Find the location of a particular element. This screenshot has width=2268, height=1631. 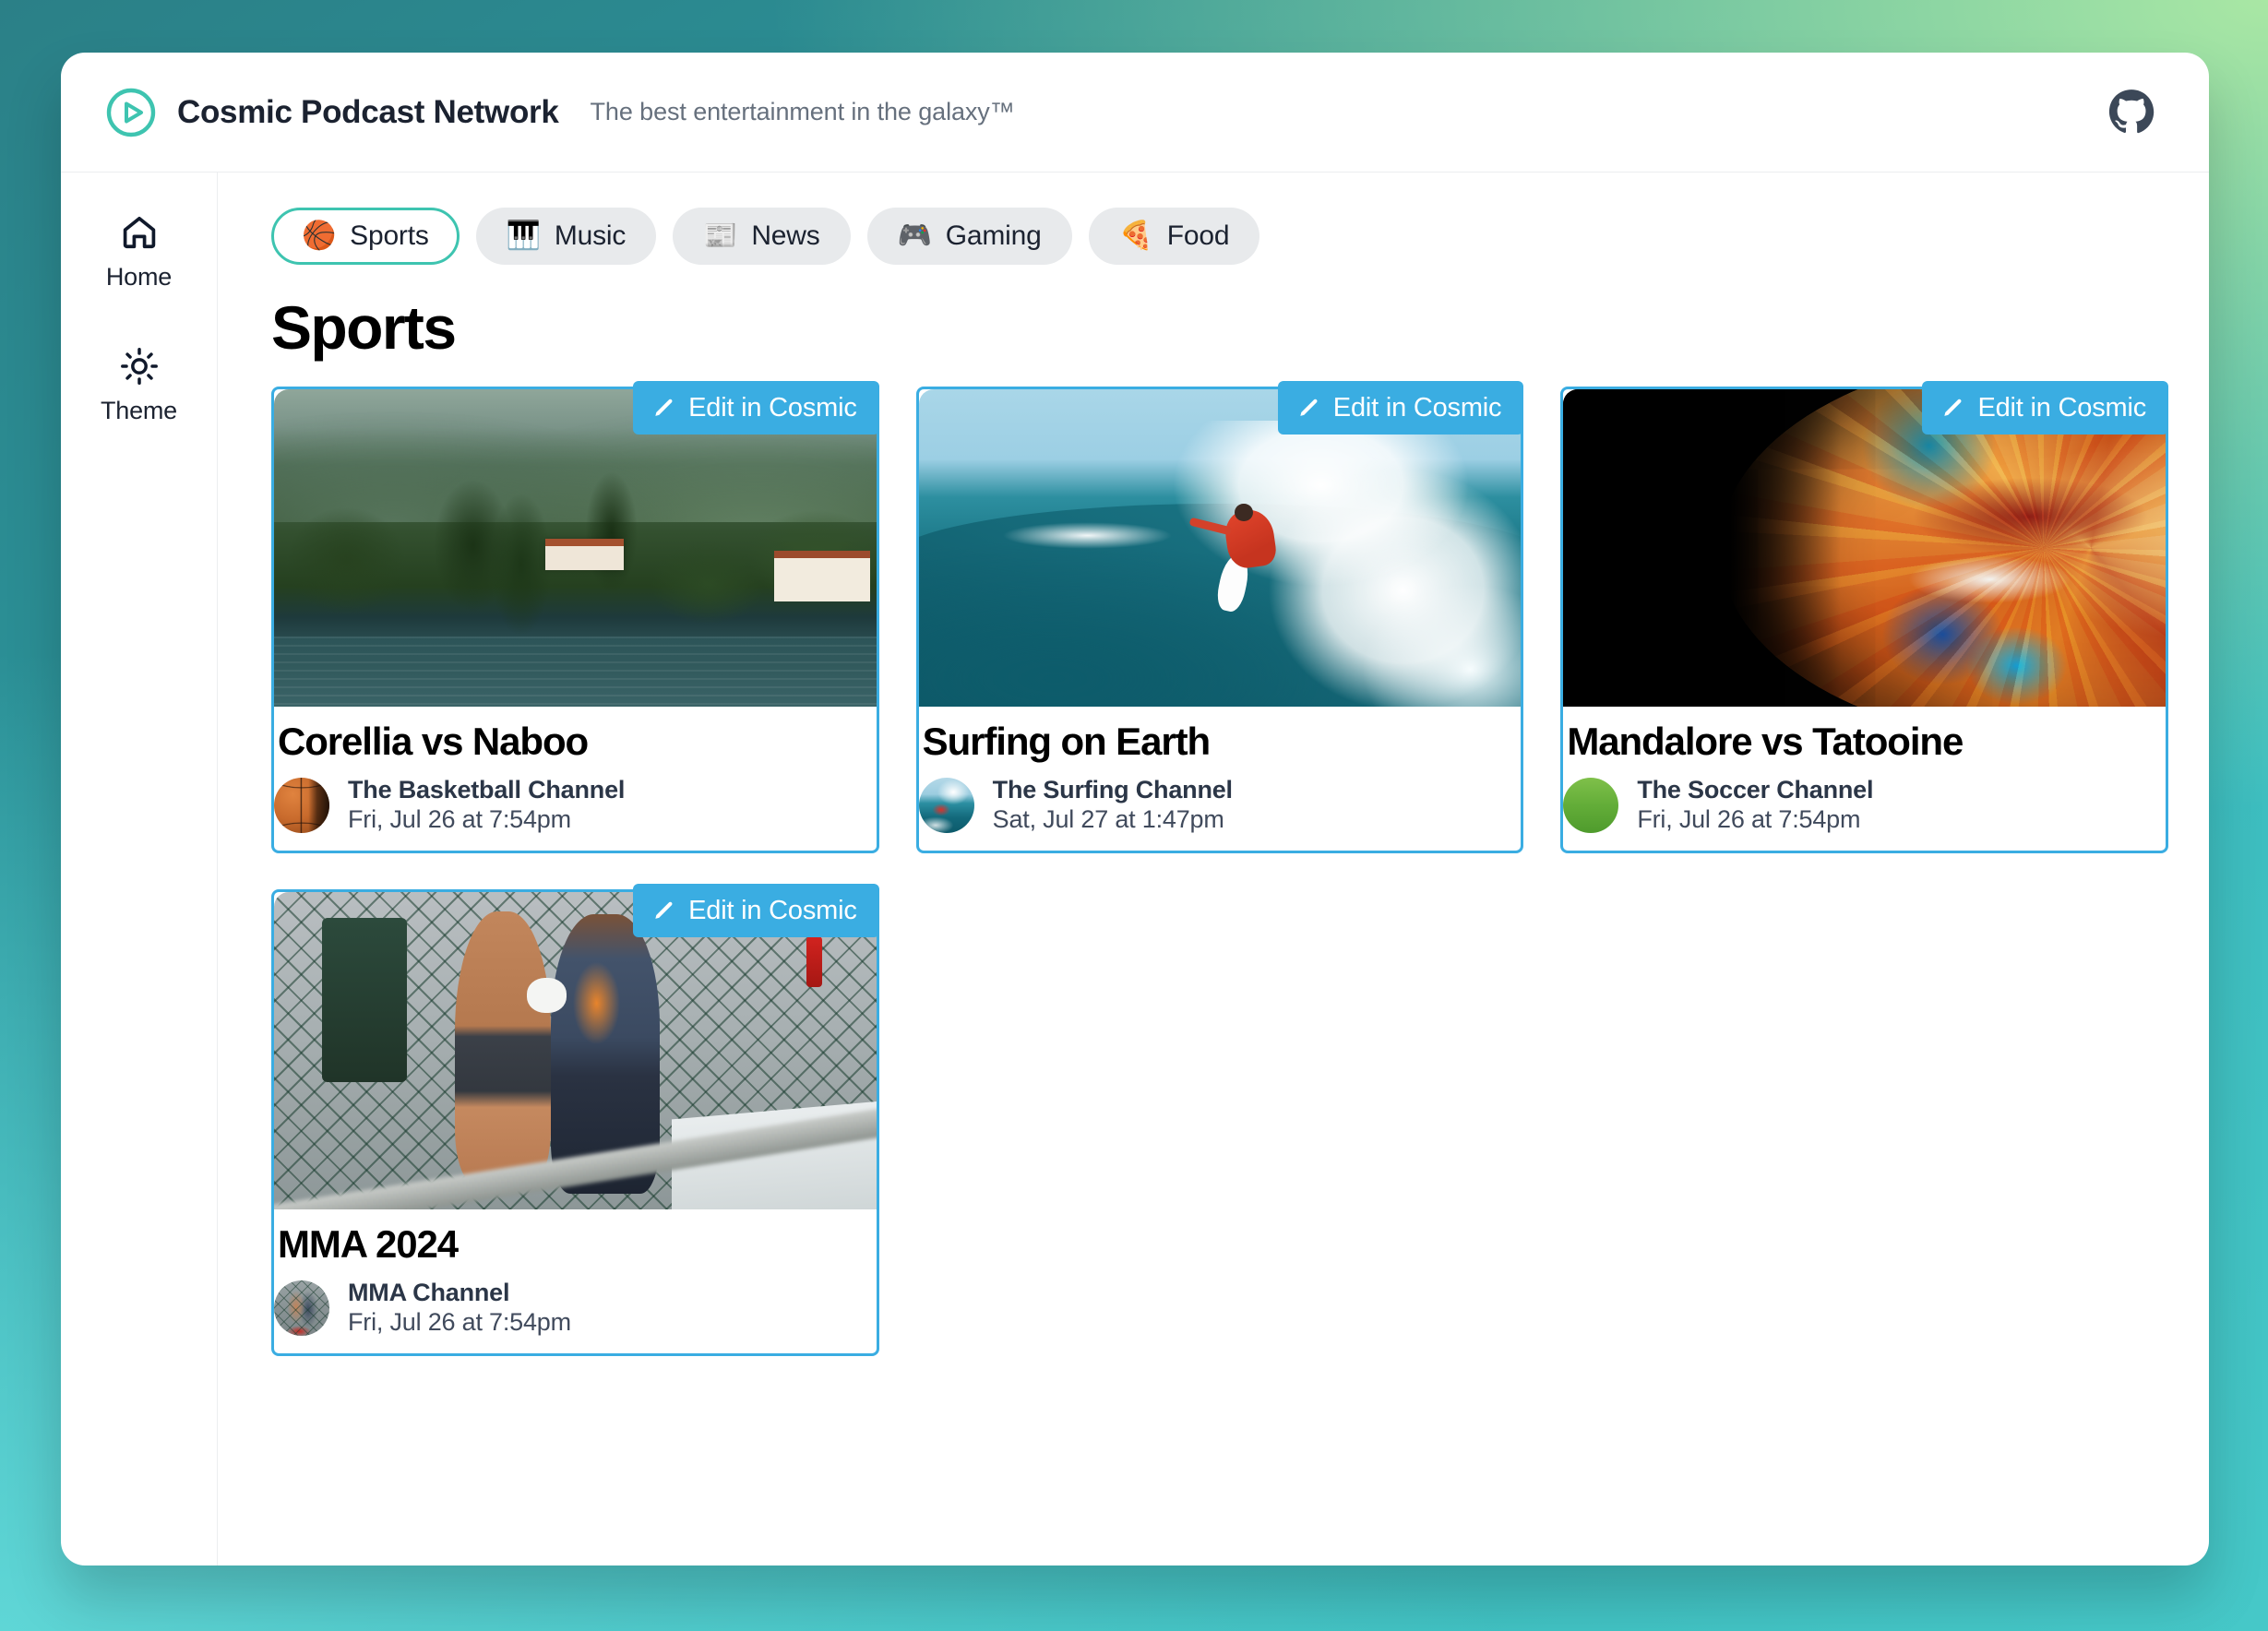

surfer-avatar-image is located at coordinates (946, 805).